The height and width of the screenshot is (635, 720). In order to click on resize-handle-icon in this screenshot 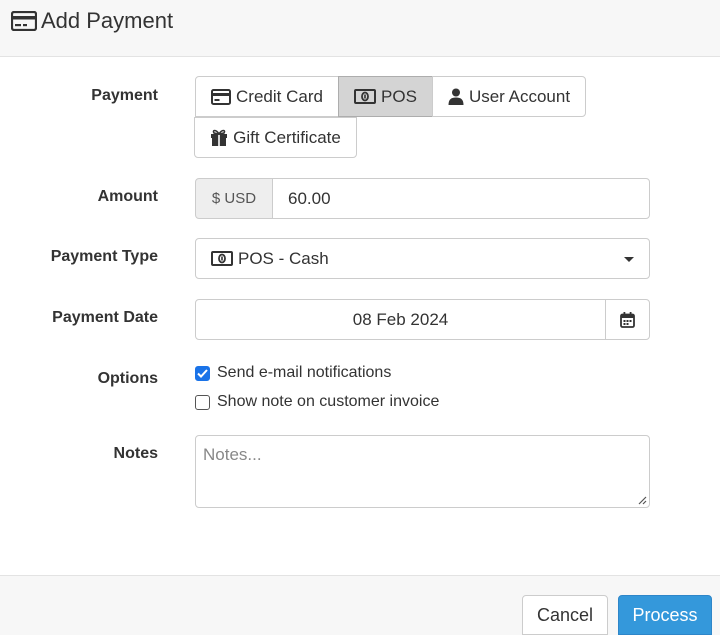, I will do `click(642, 500)`.